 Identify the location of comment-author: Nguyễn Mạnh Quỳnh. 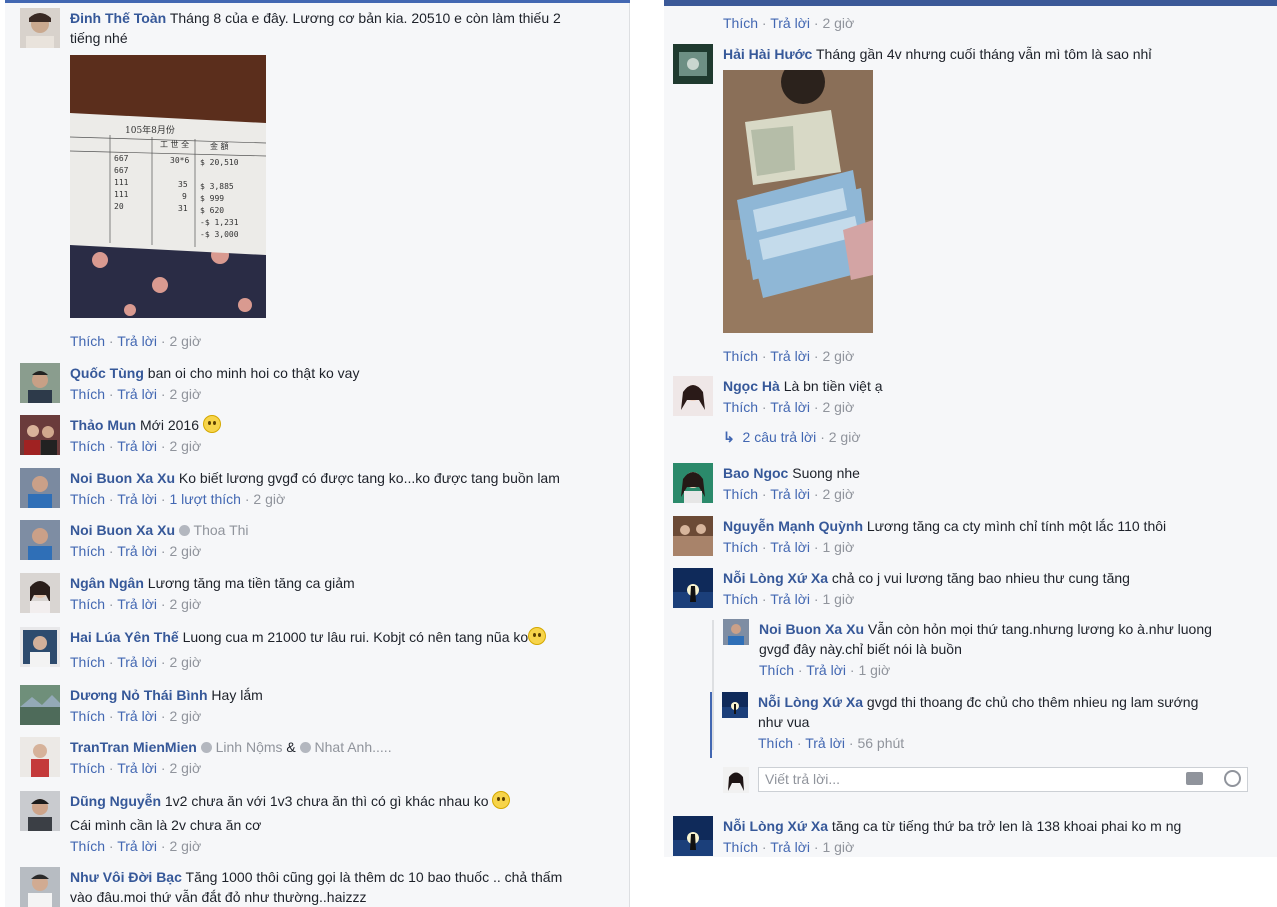
(793, 526).